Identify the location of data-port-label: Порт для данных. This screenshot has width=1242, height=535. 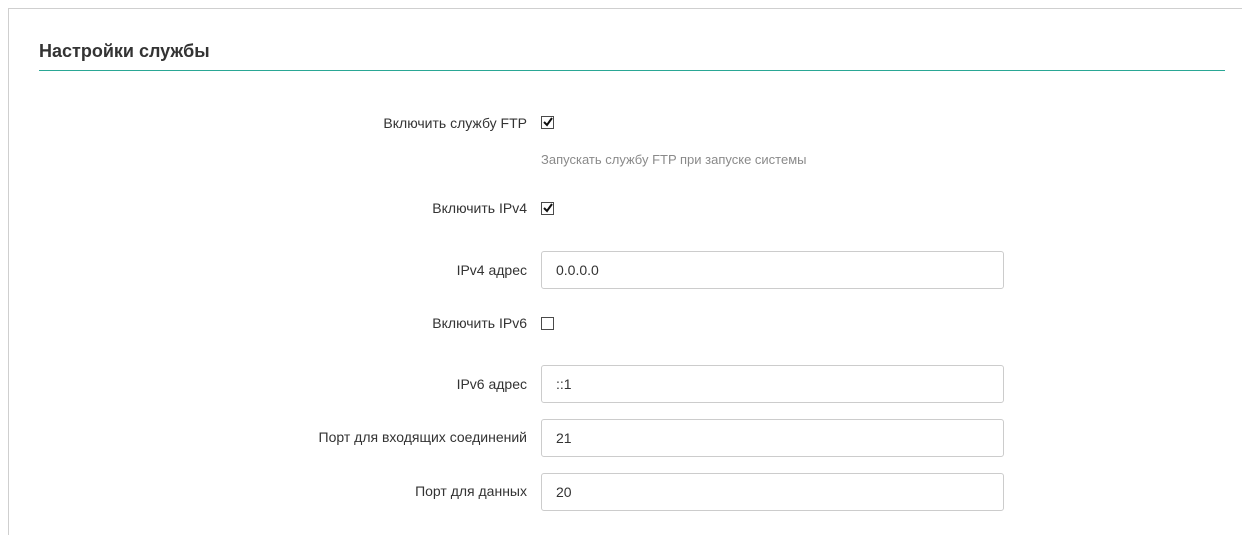
(471, 491).